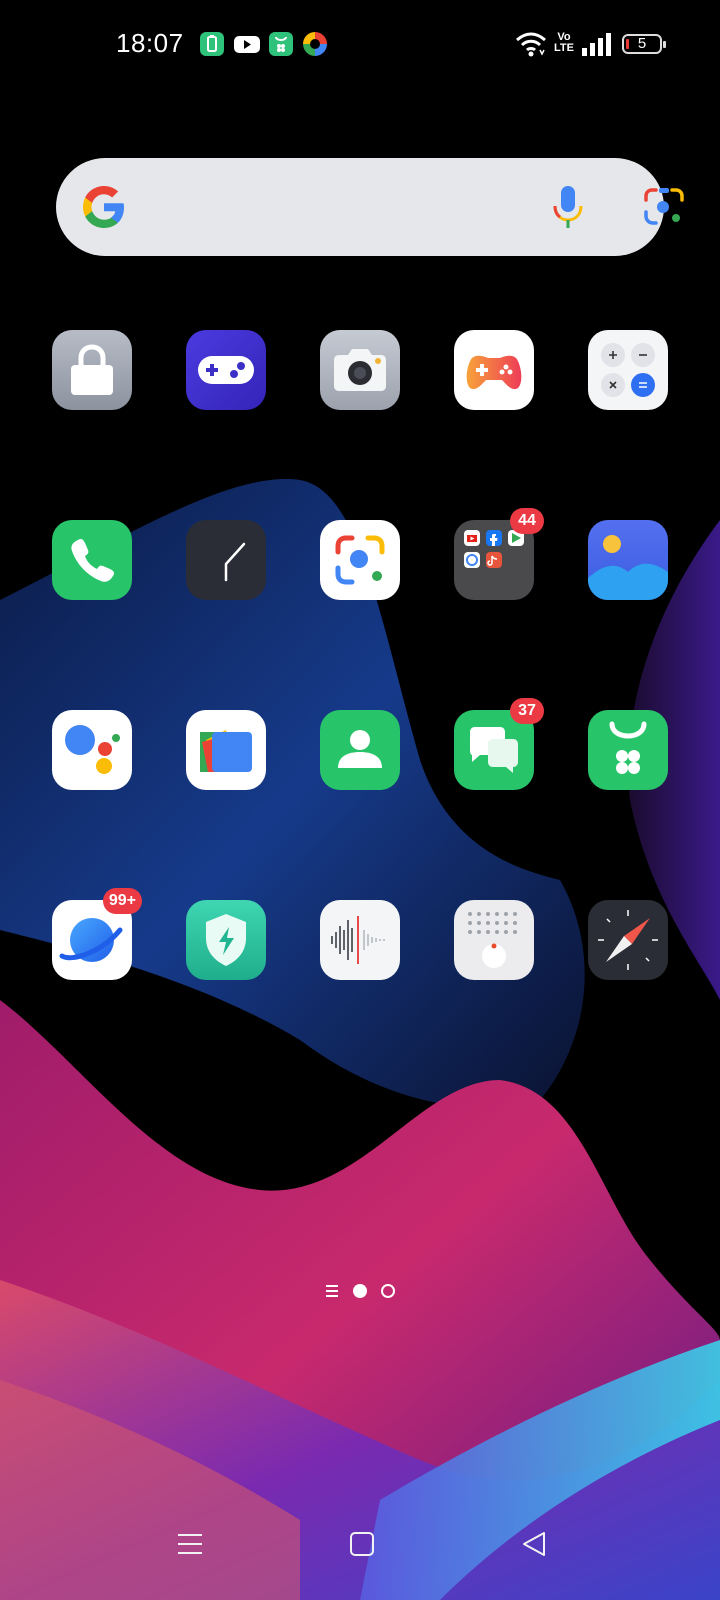  I want to click on google-logo, so click(104, 207).